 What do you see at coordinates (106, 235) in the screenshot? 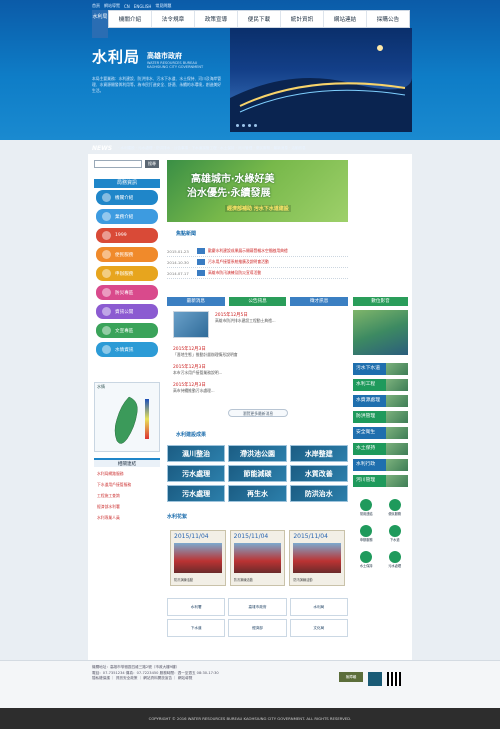
I see `menu-item-icon` at bounding box center [106, 235].